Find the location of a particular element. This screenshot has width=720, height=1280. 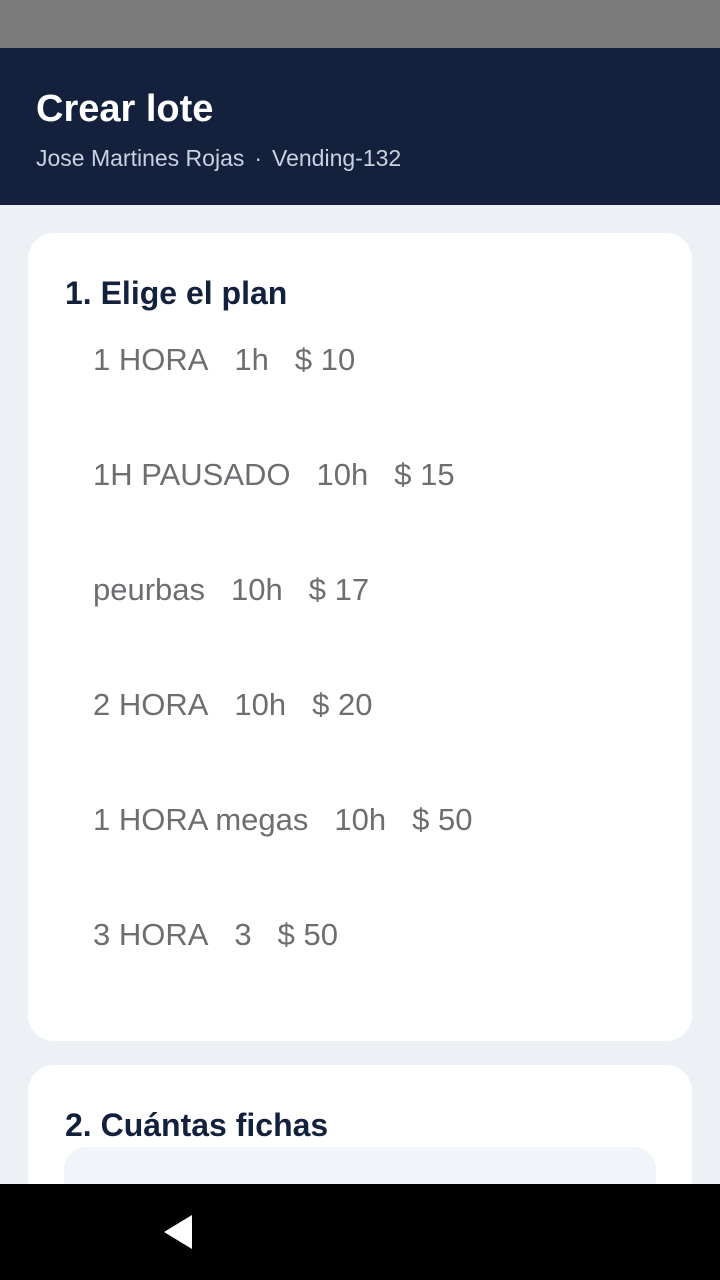

count-section-heading: 2. Cuántas fichas is located at coordinates (197, 1125).